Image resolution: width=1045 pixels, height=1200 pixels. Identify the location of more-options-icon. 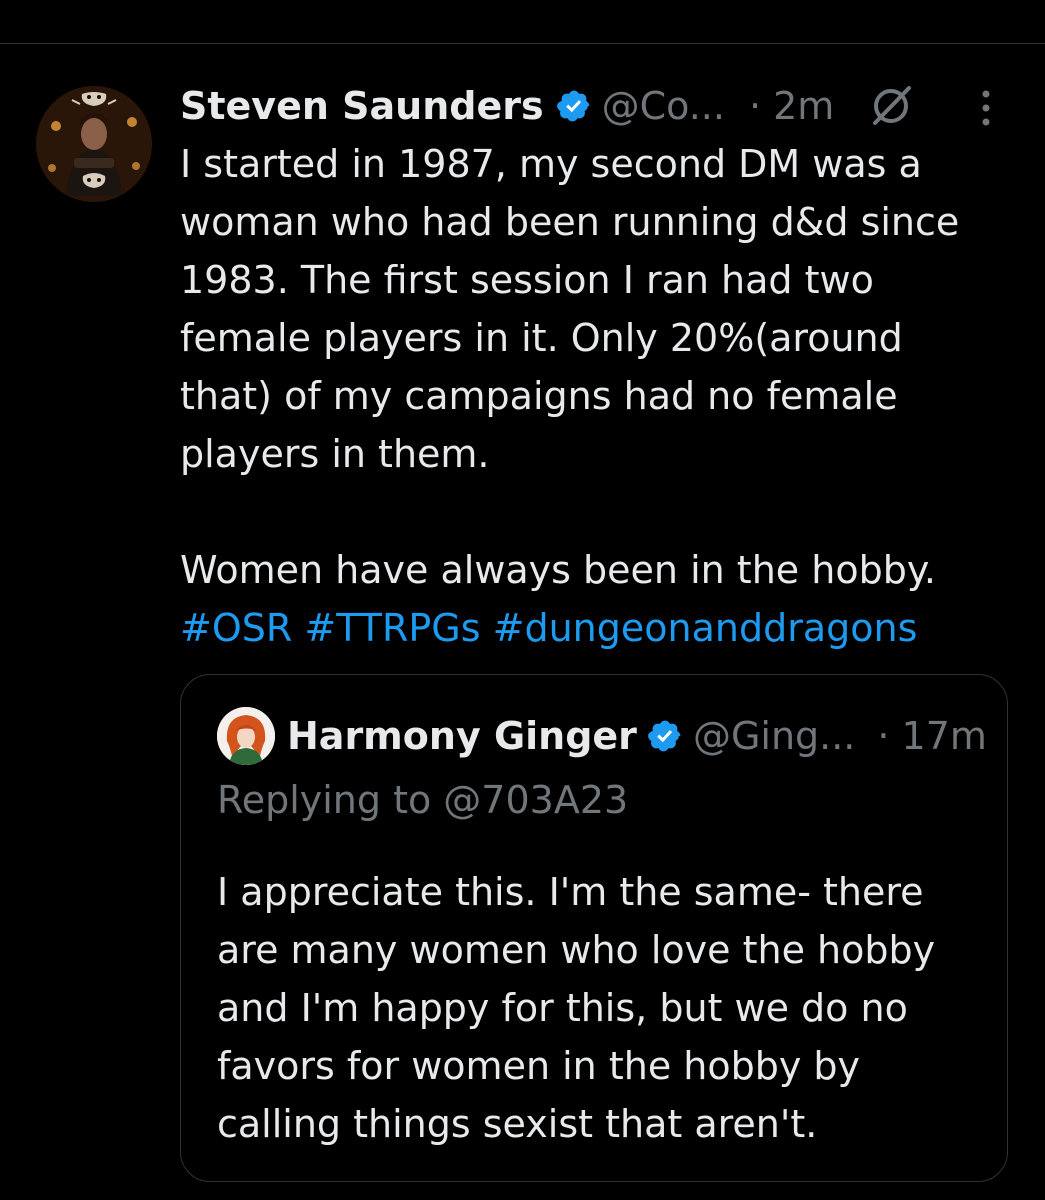
(986, 108).